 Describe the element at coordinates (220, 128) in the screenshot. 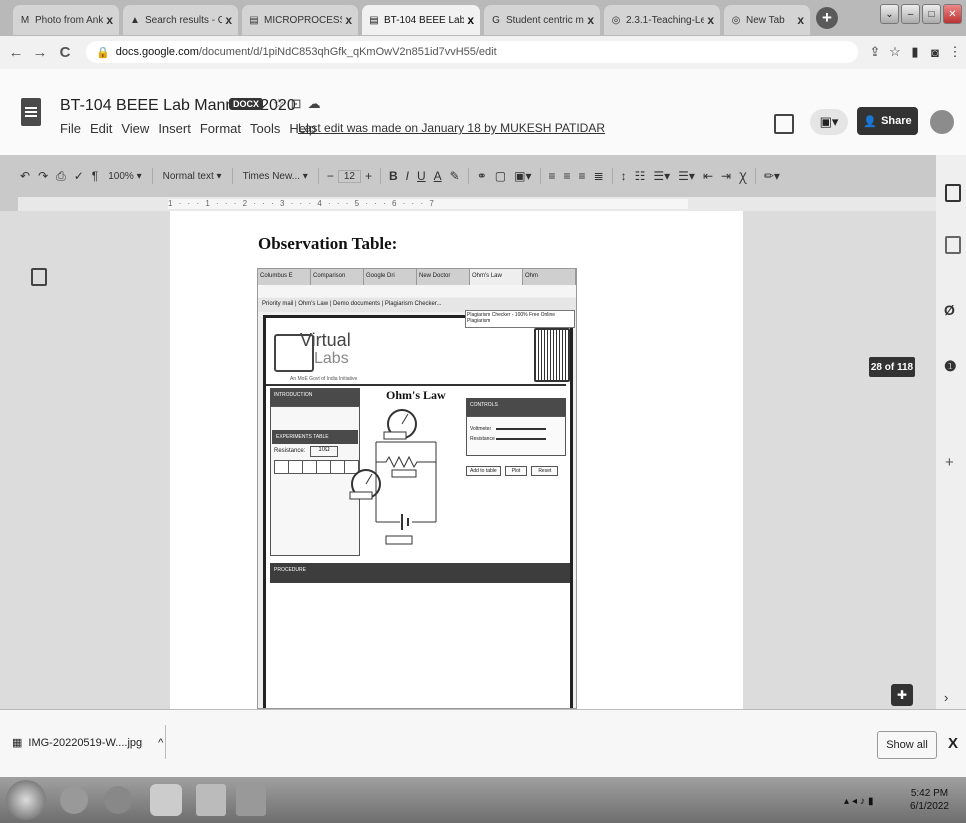

I see `menu-format: Format` at that location.